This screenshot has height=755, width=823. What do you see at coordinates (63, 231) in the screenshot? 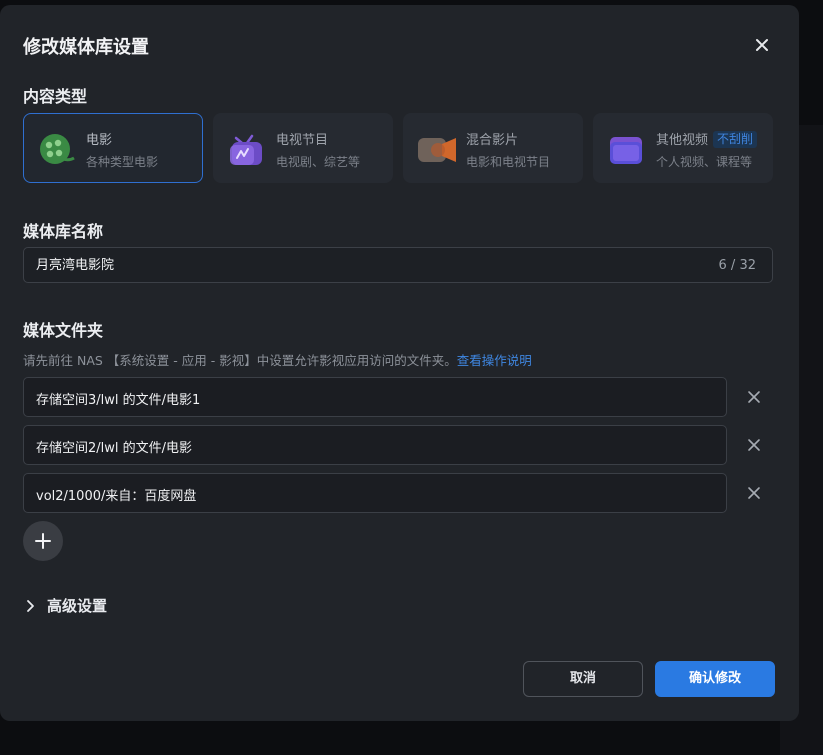
I see `library-name-label: 媒体库名称` at bounding box center [63, 231].